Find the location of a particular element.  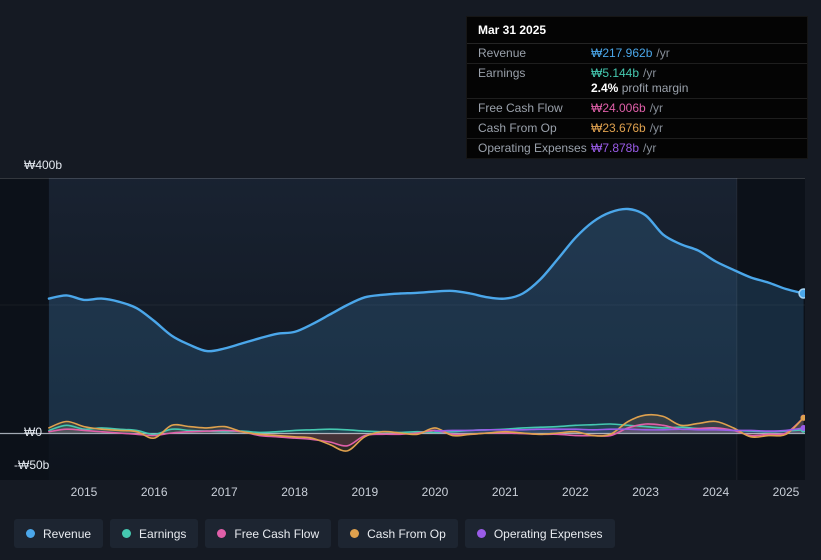

legend-item-operating-expenses: Operating Expenses is located at coordinates (539, 533).